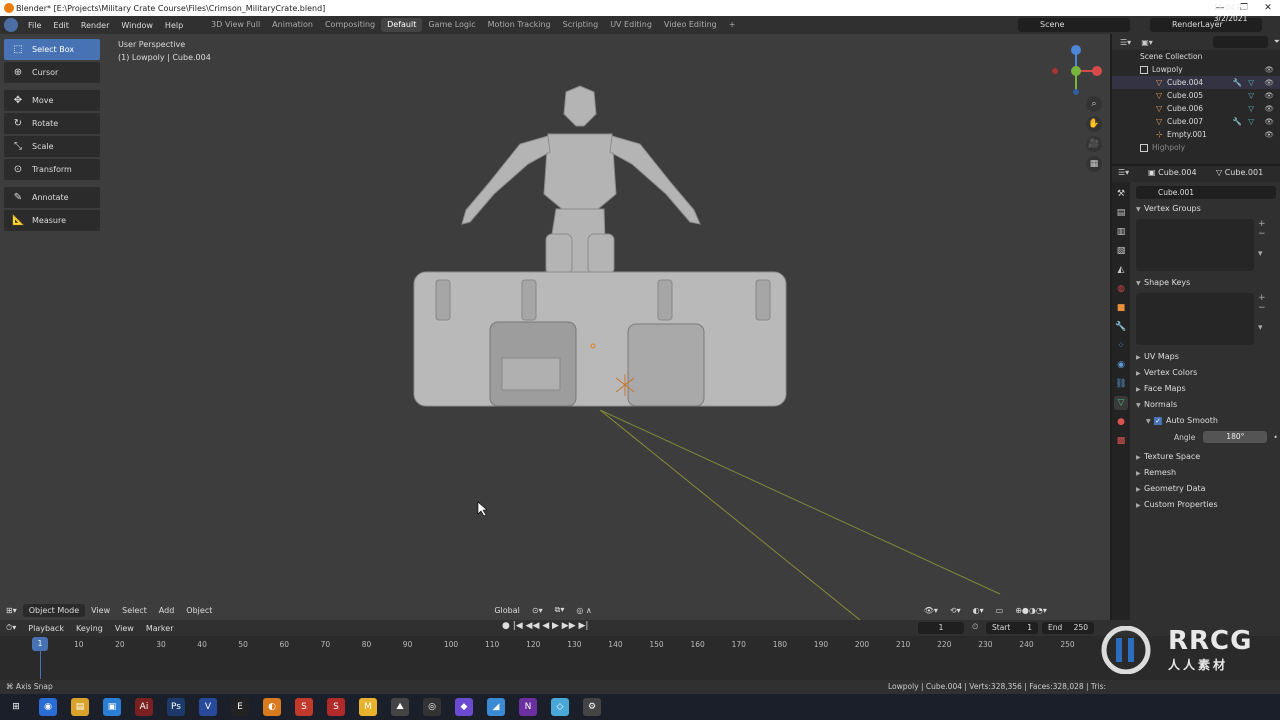 This screenshot has height=720, width=1280. What do you see at coordinates (235, 25) in the screenshot?
I see `tab-3d-view-full: 3D View Full` at bounding box center [235, 25].